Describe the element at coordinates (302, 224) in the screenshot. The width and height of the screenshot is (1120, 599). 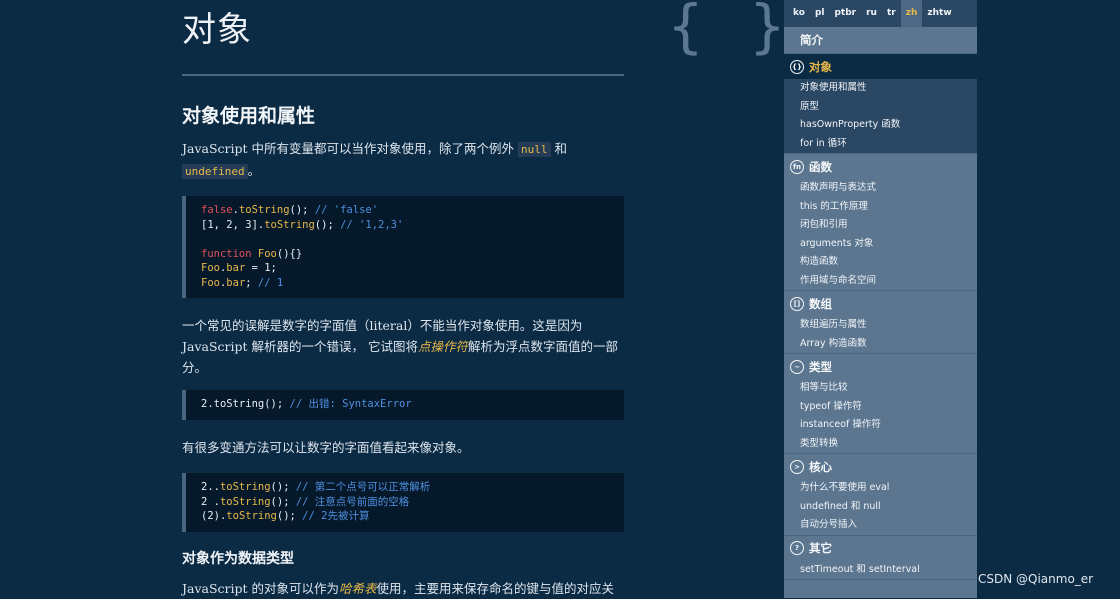
I see `code-line: [1, 2, 3].toString(); // '1,2,3'` at that location.